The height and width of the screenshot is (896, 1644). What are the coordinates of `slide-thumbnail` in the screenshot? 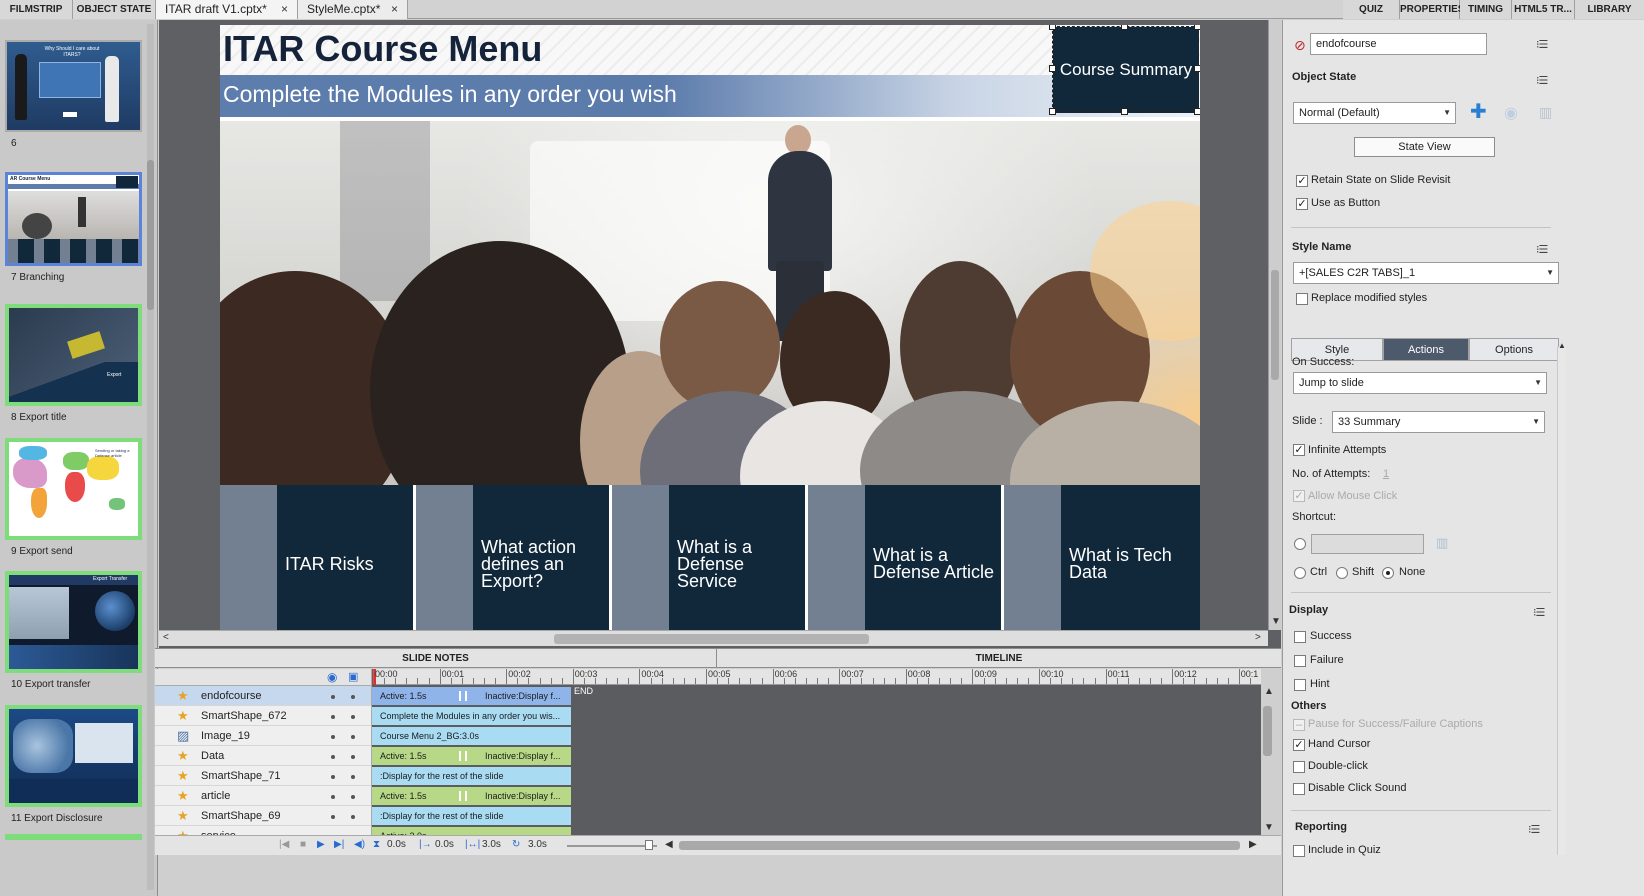 It's located at (73, 756).